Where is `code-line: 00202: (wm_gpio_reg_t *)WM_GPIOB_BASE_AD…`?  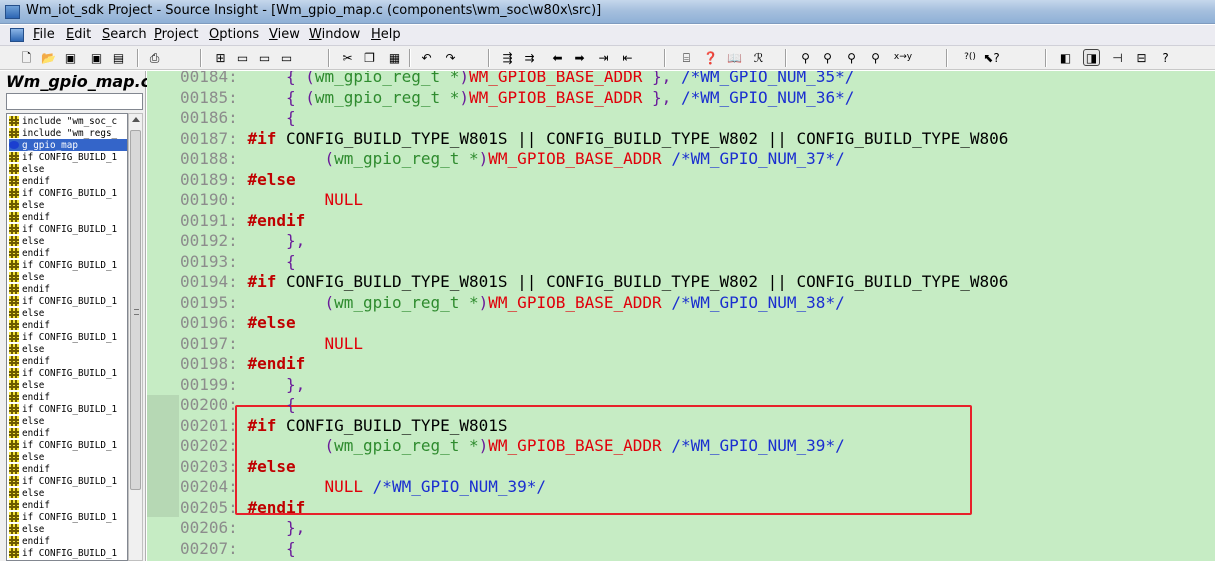 code-line: 00202: (wm_gpio_reg_t *)WM_GPIOB_BASE_AD… is located at coordinates (512, 446).